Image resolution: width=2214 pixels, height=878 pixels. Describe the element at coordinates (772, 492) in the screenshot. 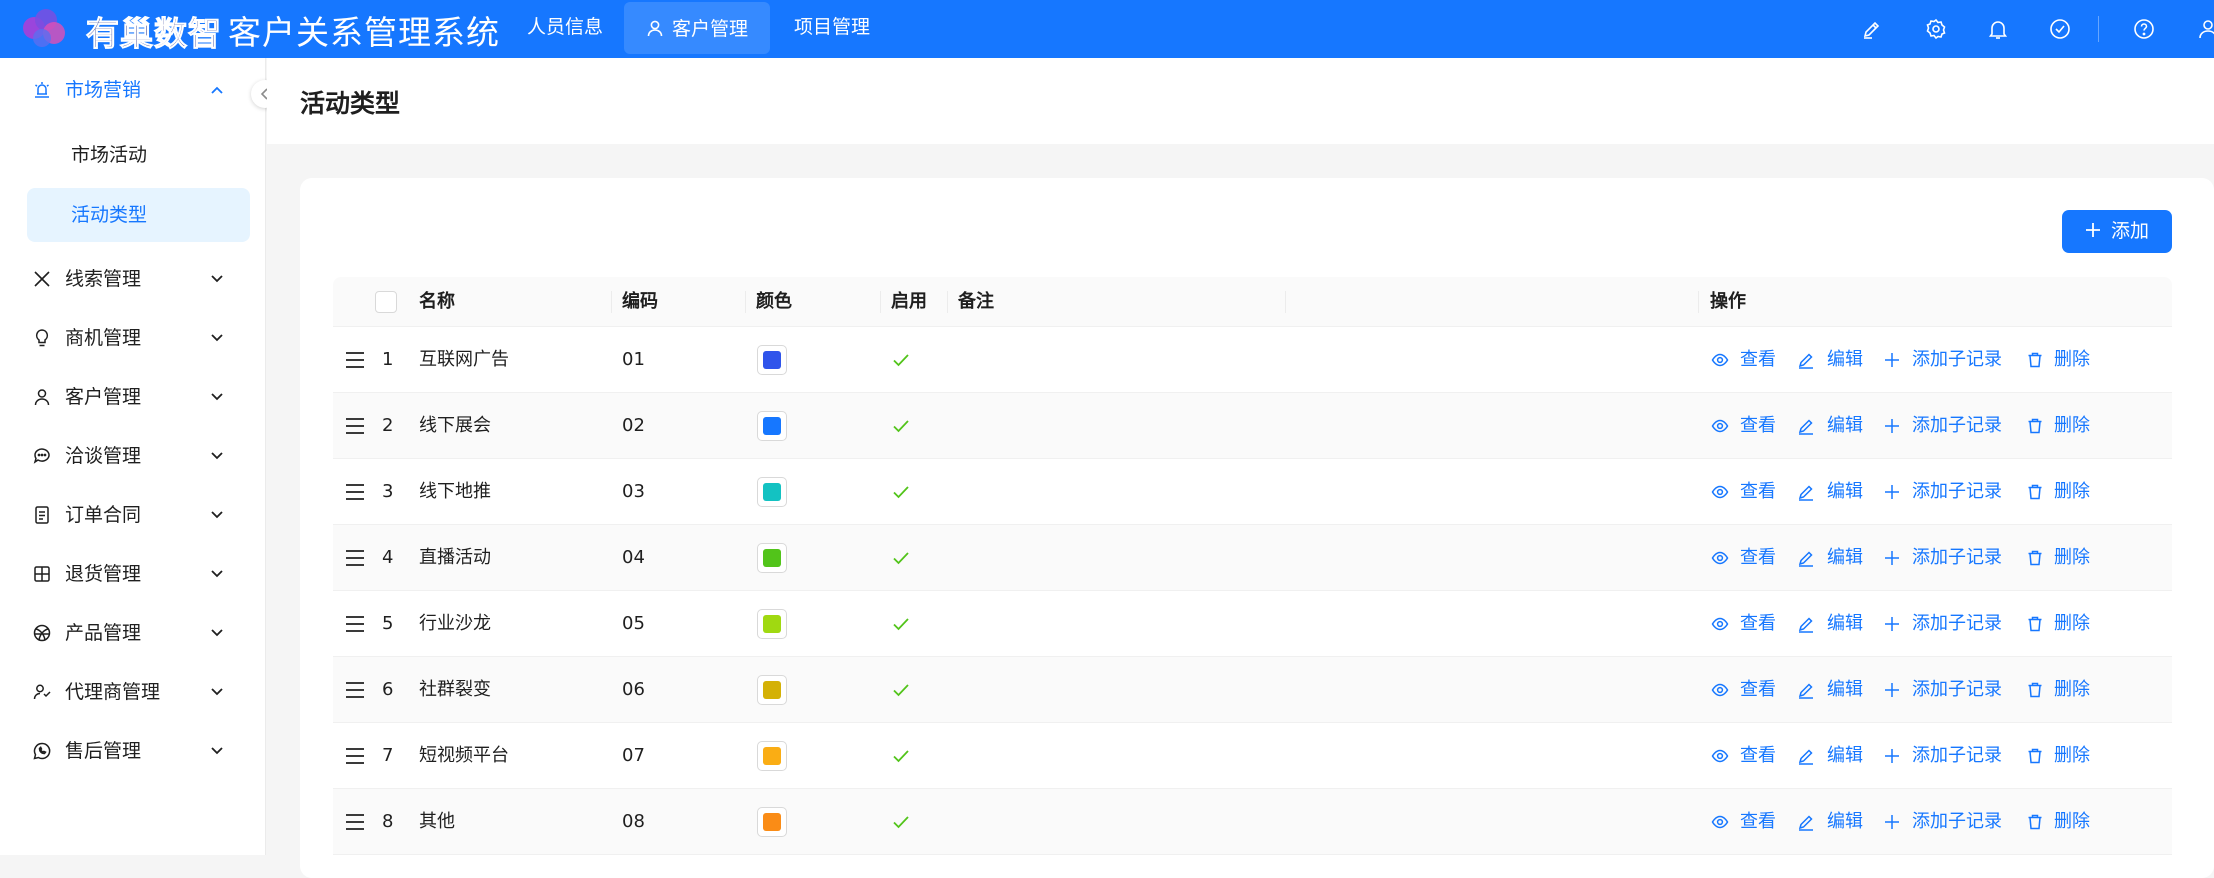

I see `color-swatch-fill` at that location.